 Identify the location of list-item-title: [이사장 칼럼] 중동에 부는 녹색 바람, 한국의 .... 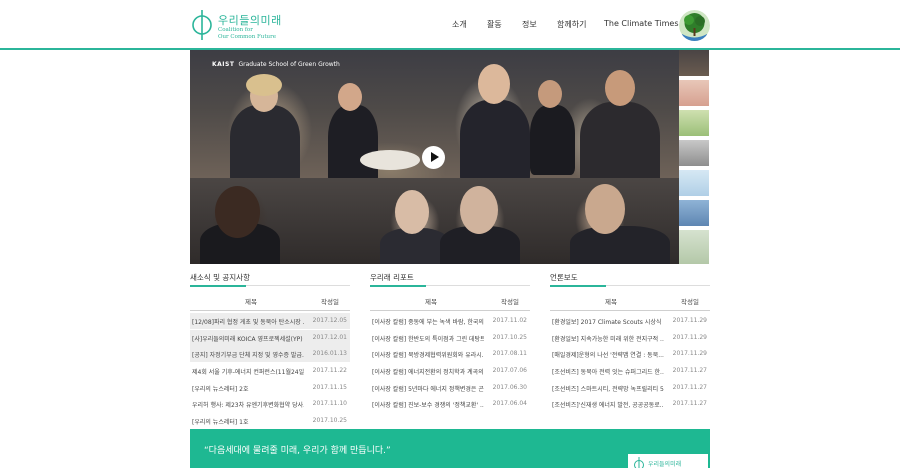
(428, 321).